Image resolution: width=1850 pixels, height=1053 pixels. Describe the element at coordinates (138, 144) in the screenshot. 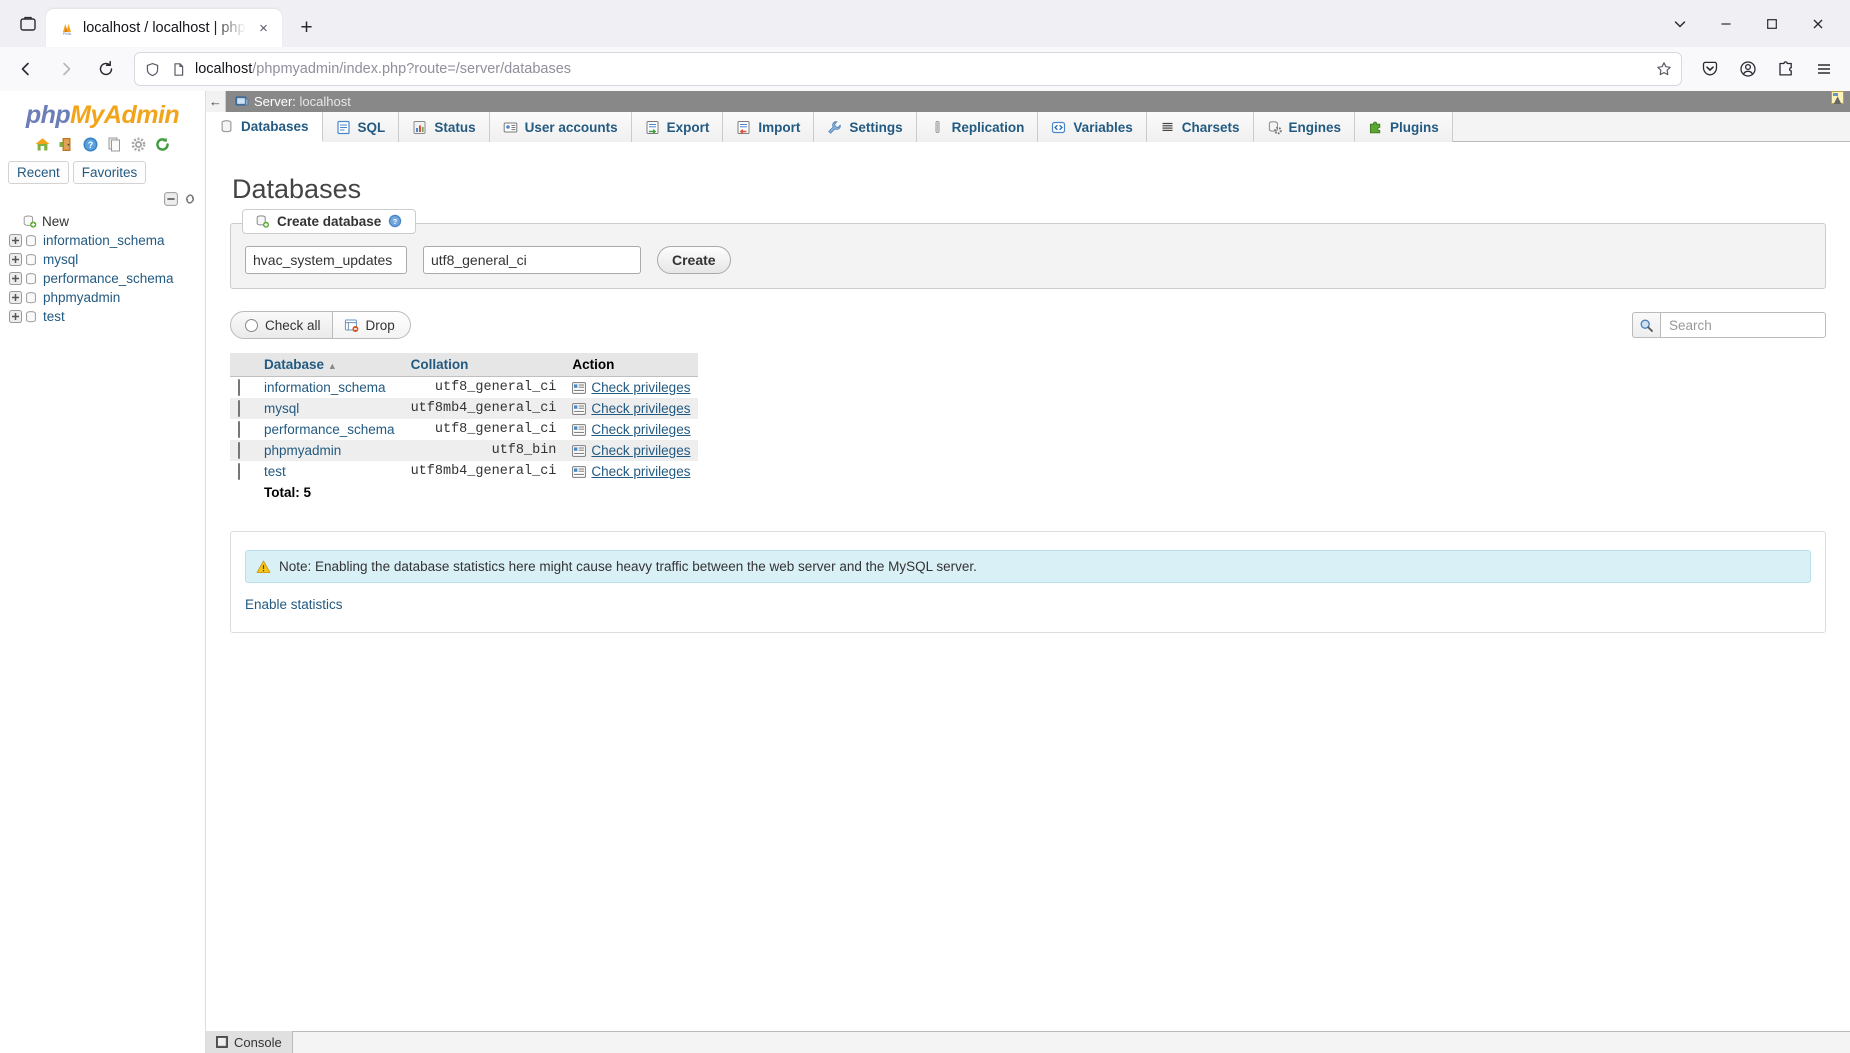

I see `settings-gear-icon` at that location.